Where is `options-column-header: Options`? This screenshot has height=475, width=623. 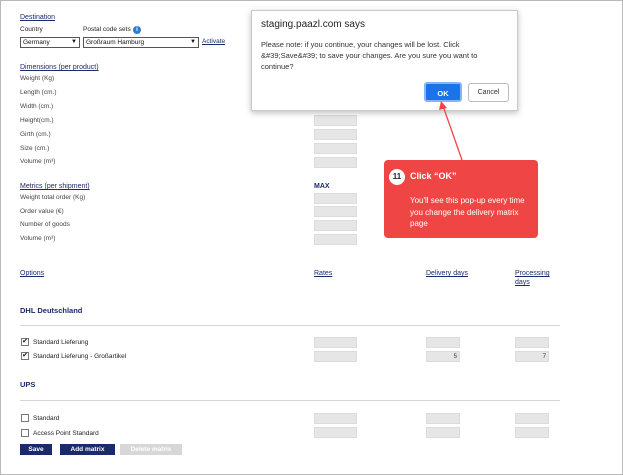
options-column-header: Options is located at coordinates (32, 273).